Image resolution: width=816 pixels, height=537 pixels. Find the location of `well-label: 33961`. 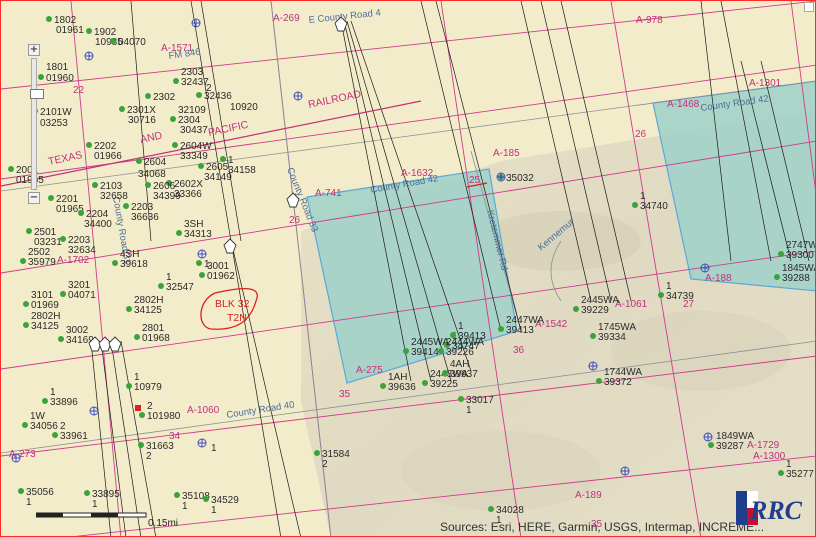

well-label: 33961 is located at coordinates (74, 436).